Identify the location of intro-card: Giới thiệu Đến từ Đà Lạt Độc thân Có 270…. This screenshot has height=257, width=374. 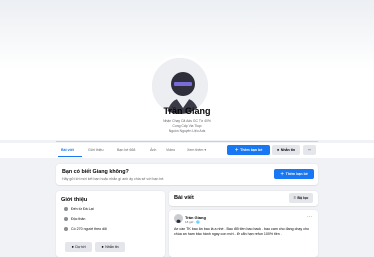
(110, 224).